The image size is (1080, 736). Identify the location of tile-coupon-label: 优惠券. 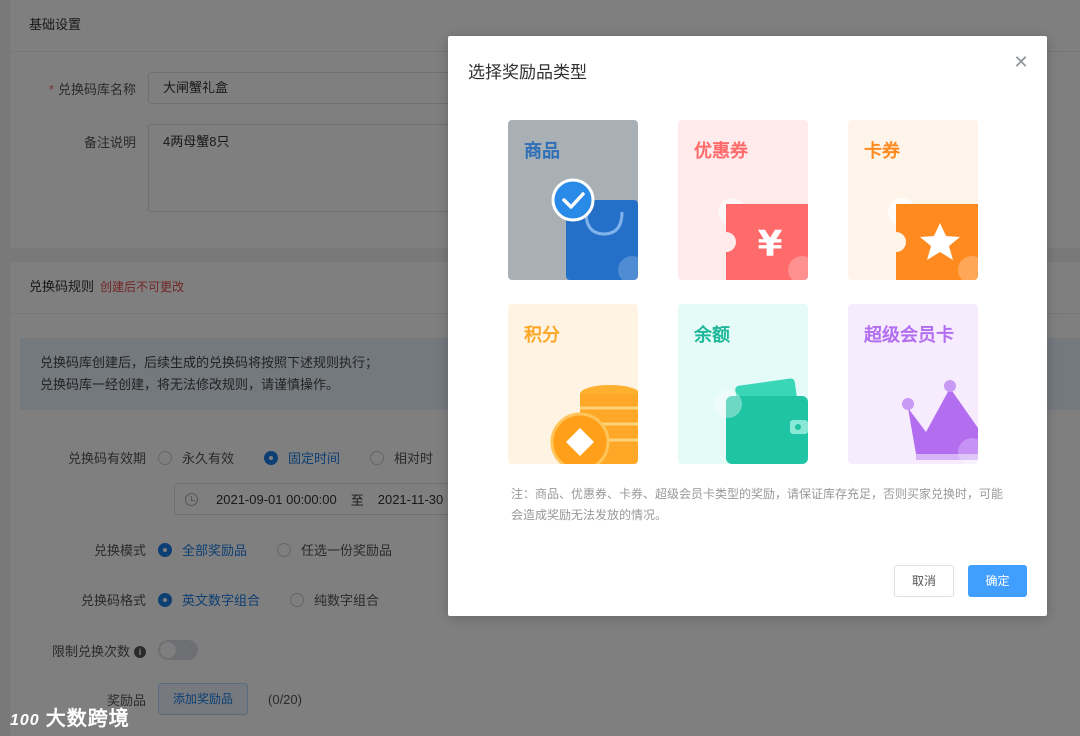
(721, 151).